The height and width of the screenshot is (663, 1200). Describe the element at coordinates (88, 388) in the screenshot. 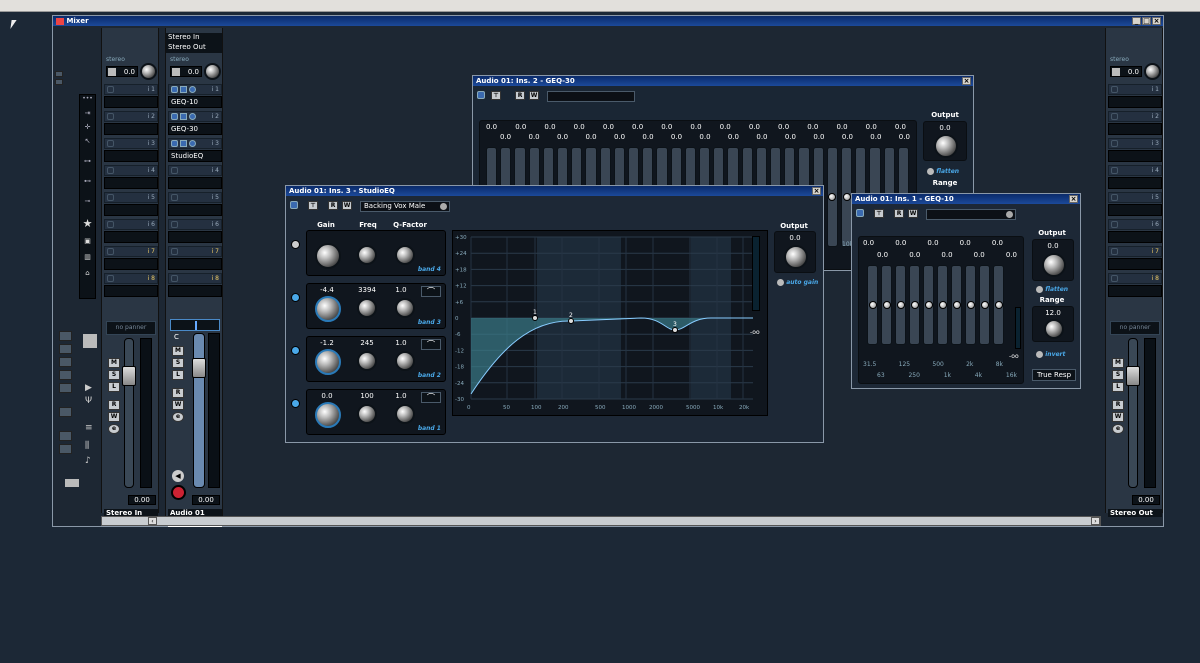

I see `play-icon: ▶` at that location.